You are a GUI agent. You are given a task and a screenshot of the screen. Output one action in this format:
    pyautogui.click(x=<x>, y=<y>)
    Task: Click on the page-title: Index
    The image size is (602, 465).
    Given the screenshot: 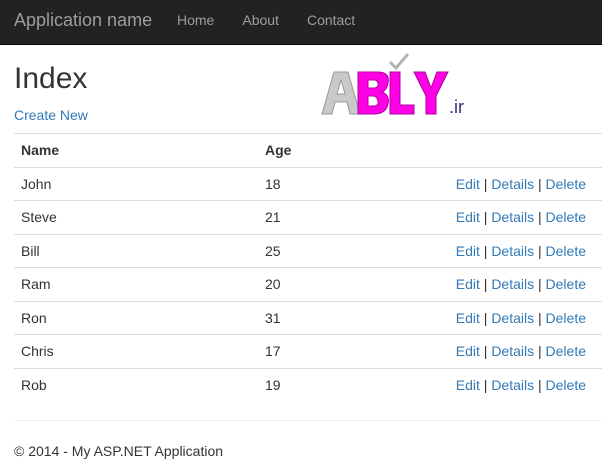 What is the action you would take?
    pyautogui.click(x=51, y=78)
    